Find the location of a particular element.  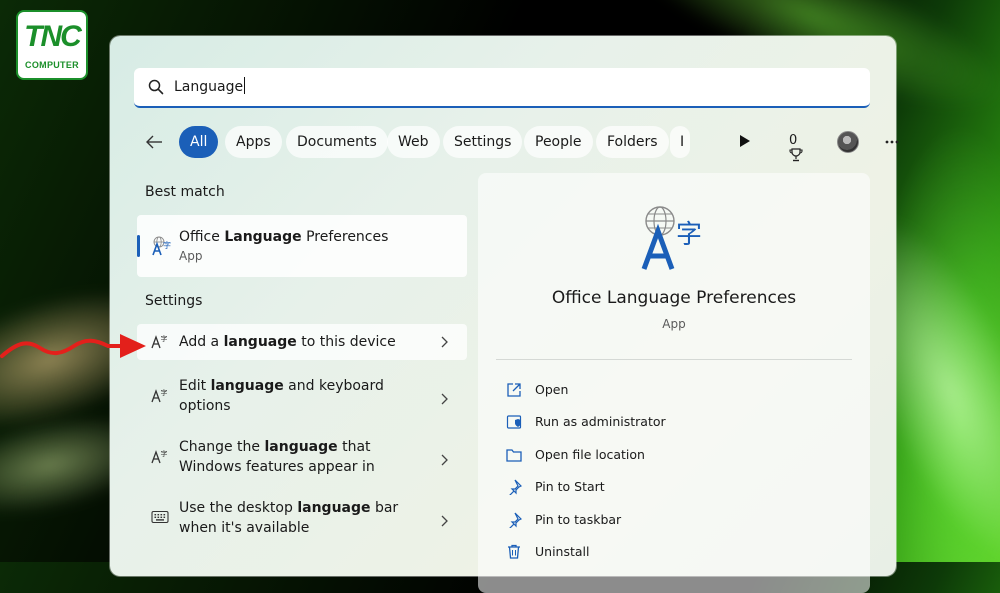

title-highlight: Language is located at coordinates (263, 237).